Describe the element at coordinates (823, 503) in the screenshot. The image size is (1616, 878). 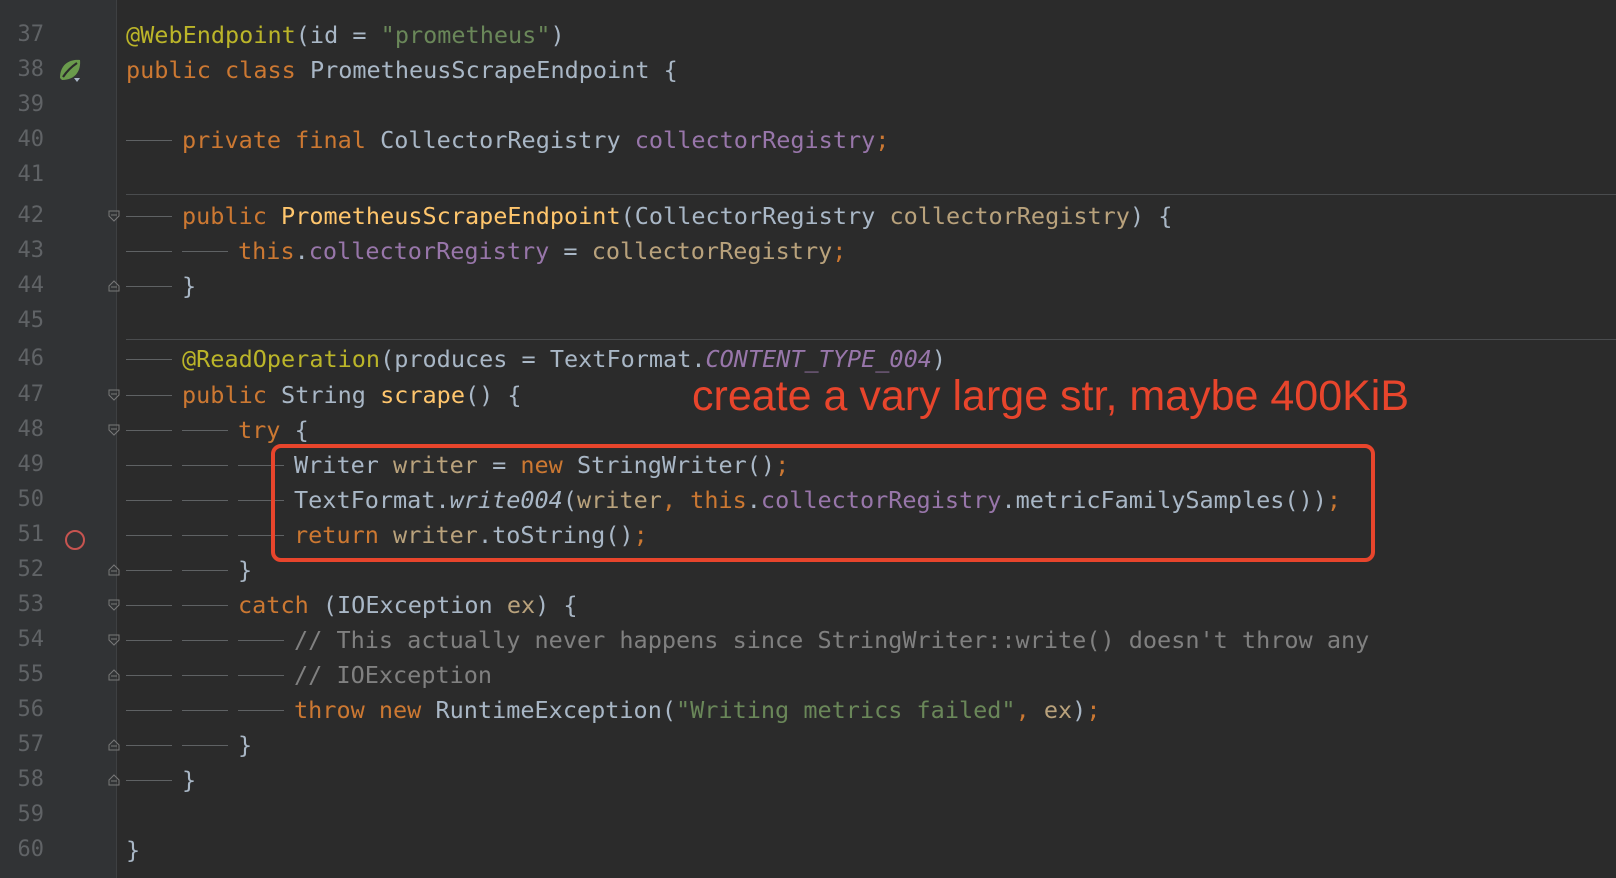
I see `annotation-highlight-box` at that location.